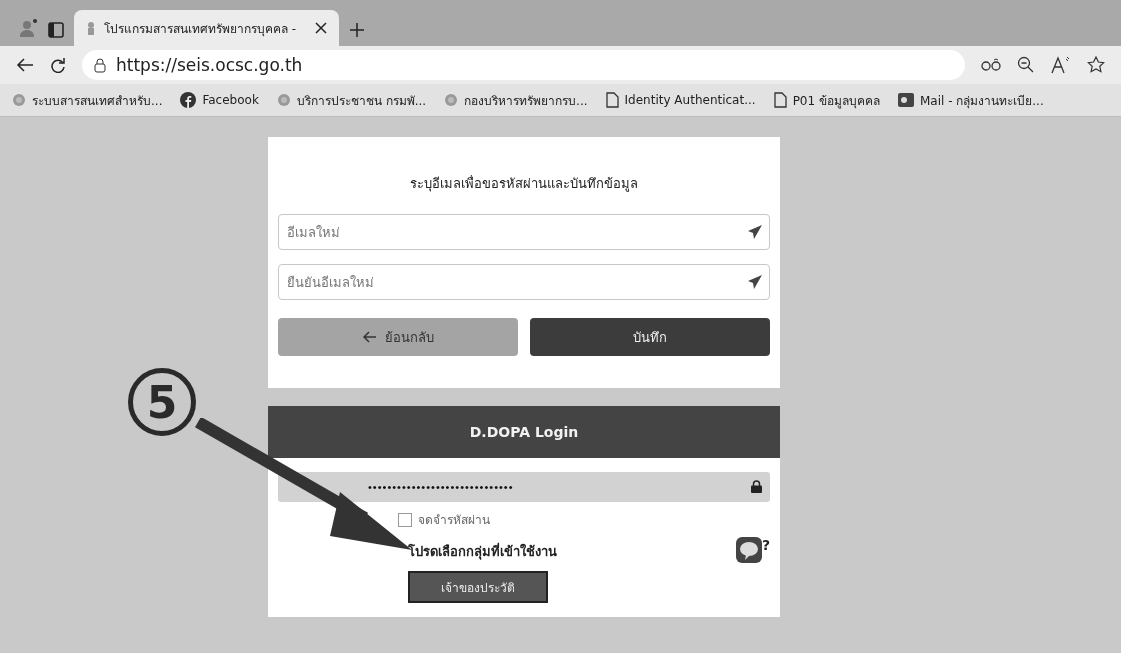 The width and height of the screenshot is (1121, 653). What do you see at coordinates (321, 28) in the screenshot?
I see `close-icon` at bounding box center [321, 28].